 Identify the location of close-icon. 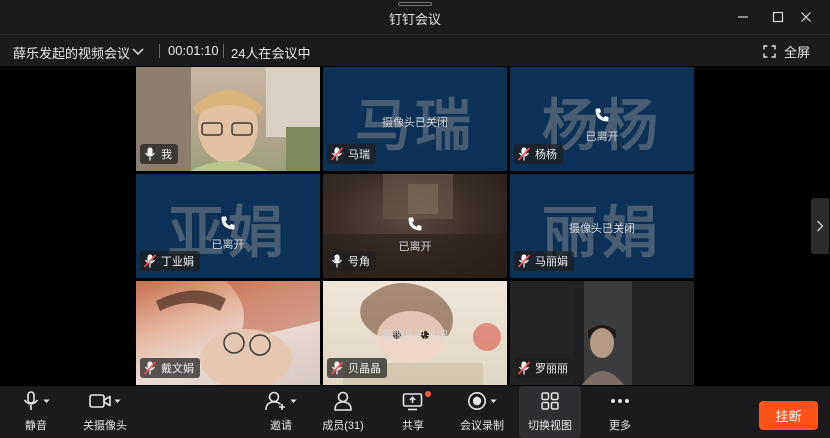
(806, 17).